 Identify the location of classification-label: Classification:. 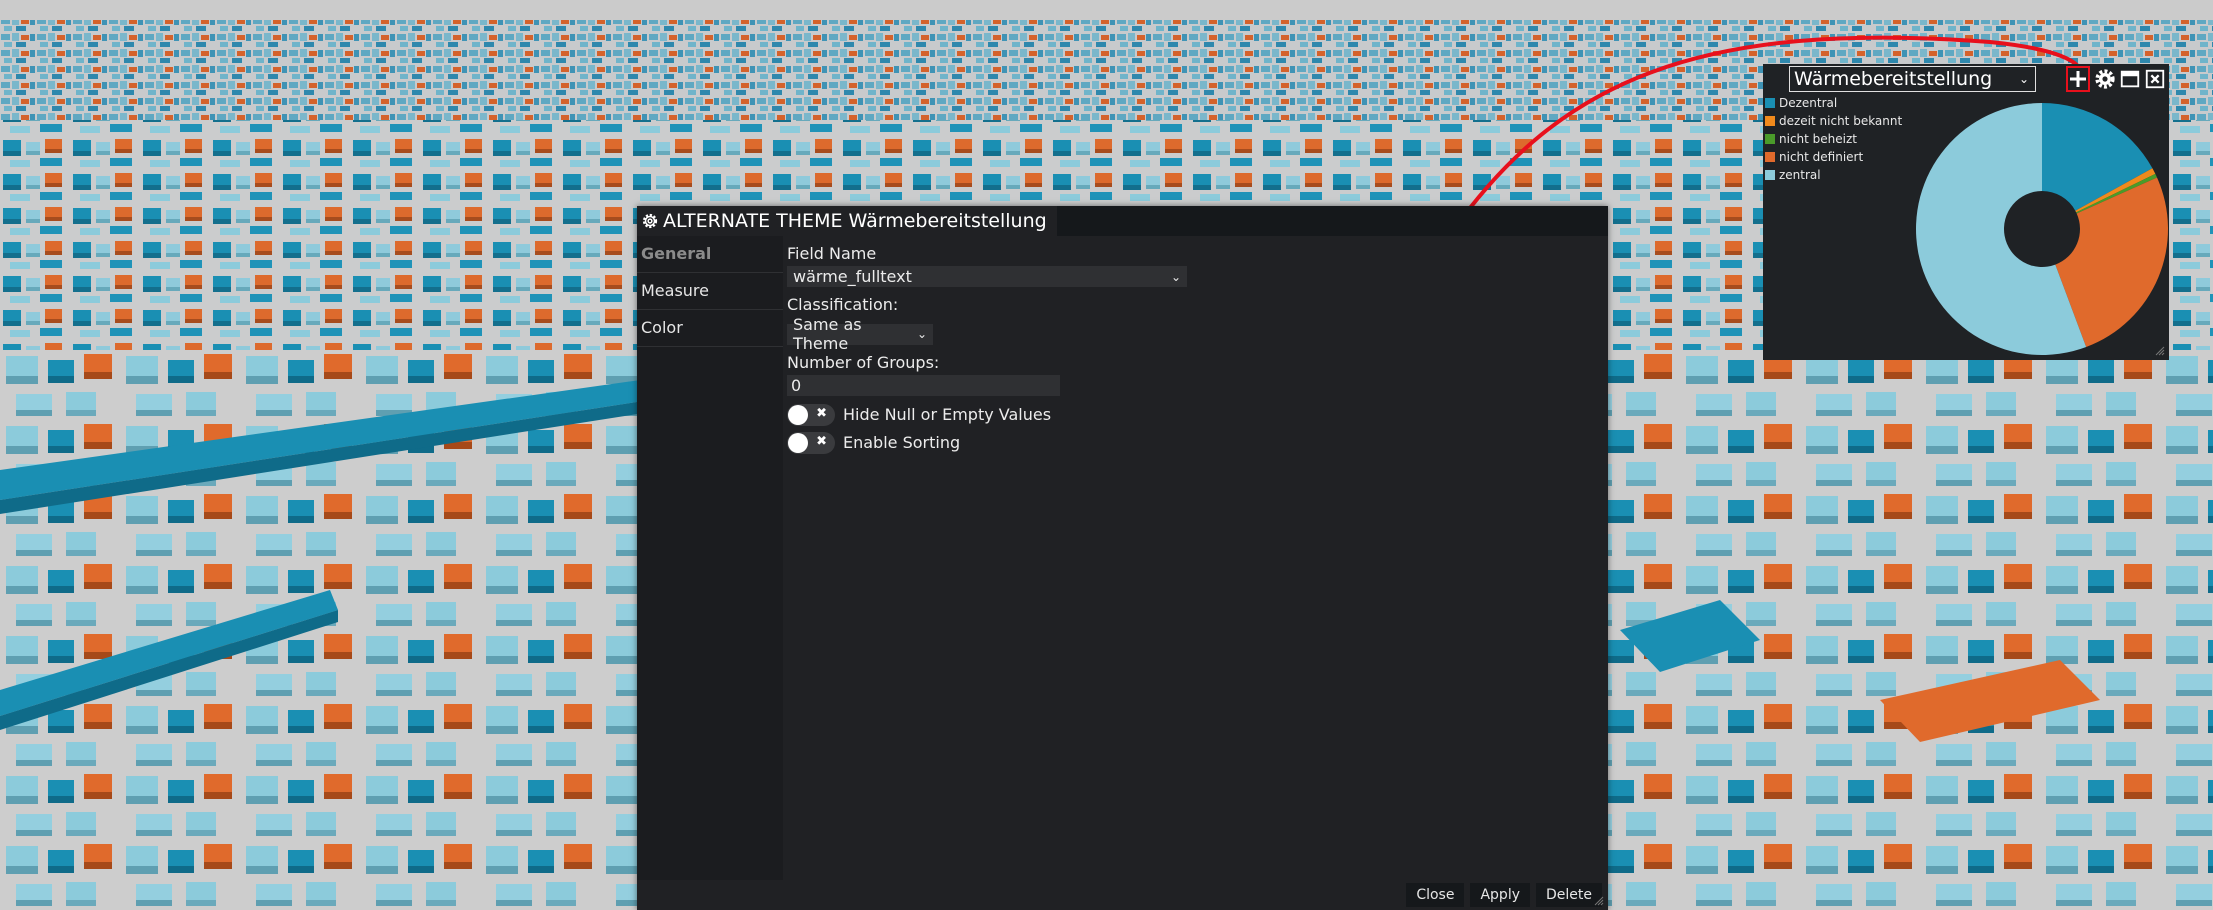
(843, 304).